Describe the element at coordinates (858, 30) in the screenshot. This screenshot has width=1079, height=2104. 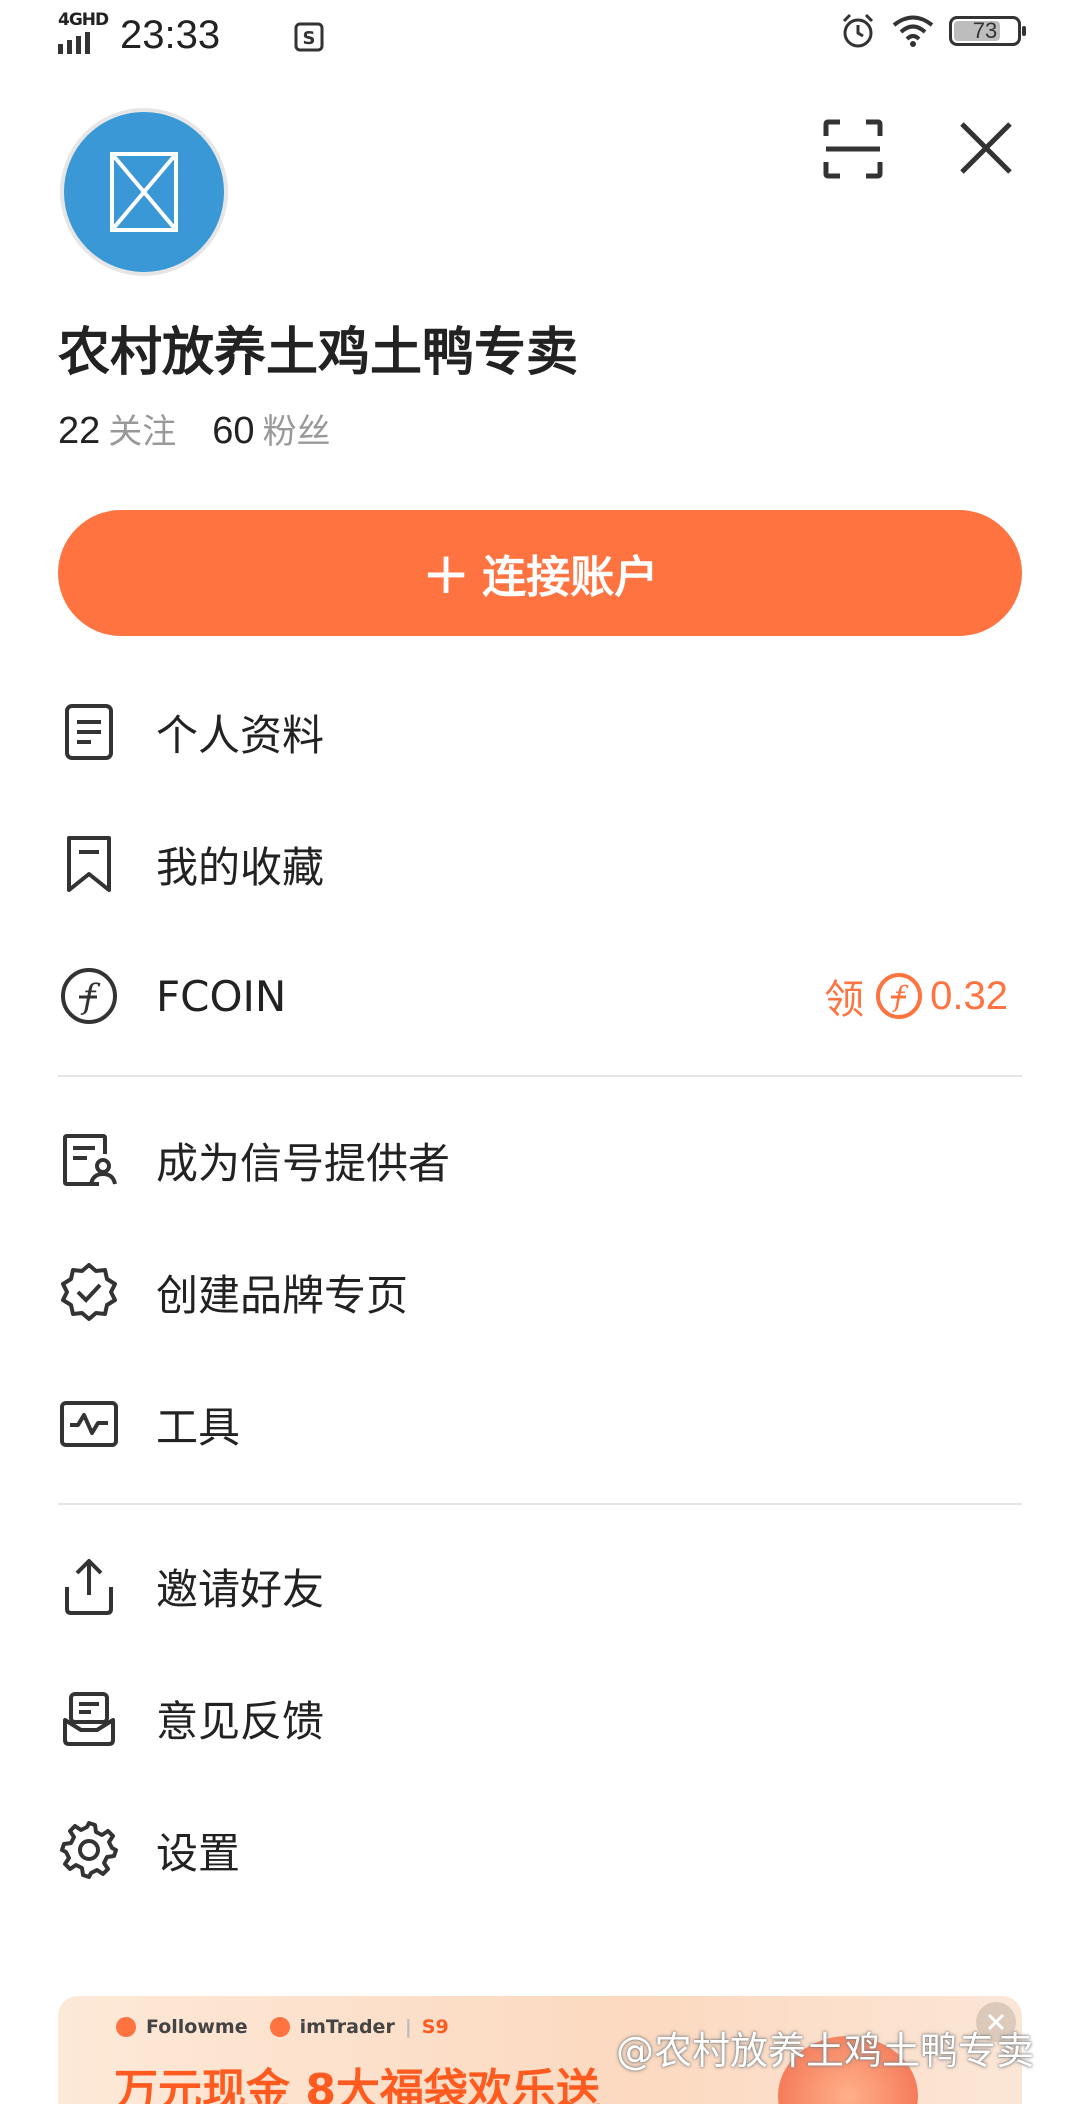
I see `alarm-icon` at that location.